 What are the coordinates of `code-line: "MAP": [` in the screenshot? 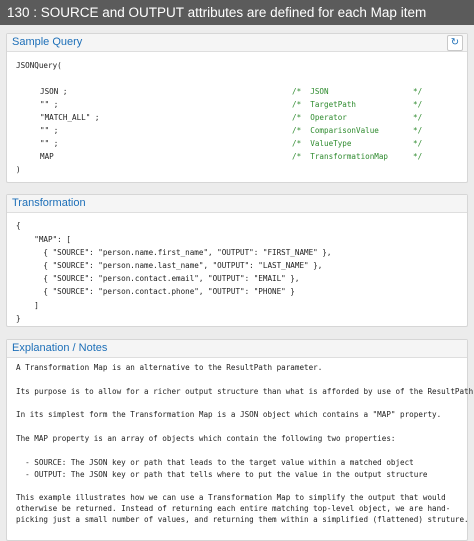 It's located at (43, 239).